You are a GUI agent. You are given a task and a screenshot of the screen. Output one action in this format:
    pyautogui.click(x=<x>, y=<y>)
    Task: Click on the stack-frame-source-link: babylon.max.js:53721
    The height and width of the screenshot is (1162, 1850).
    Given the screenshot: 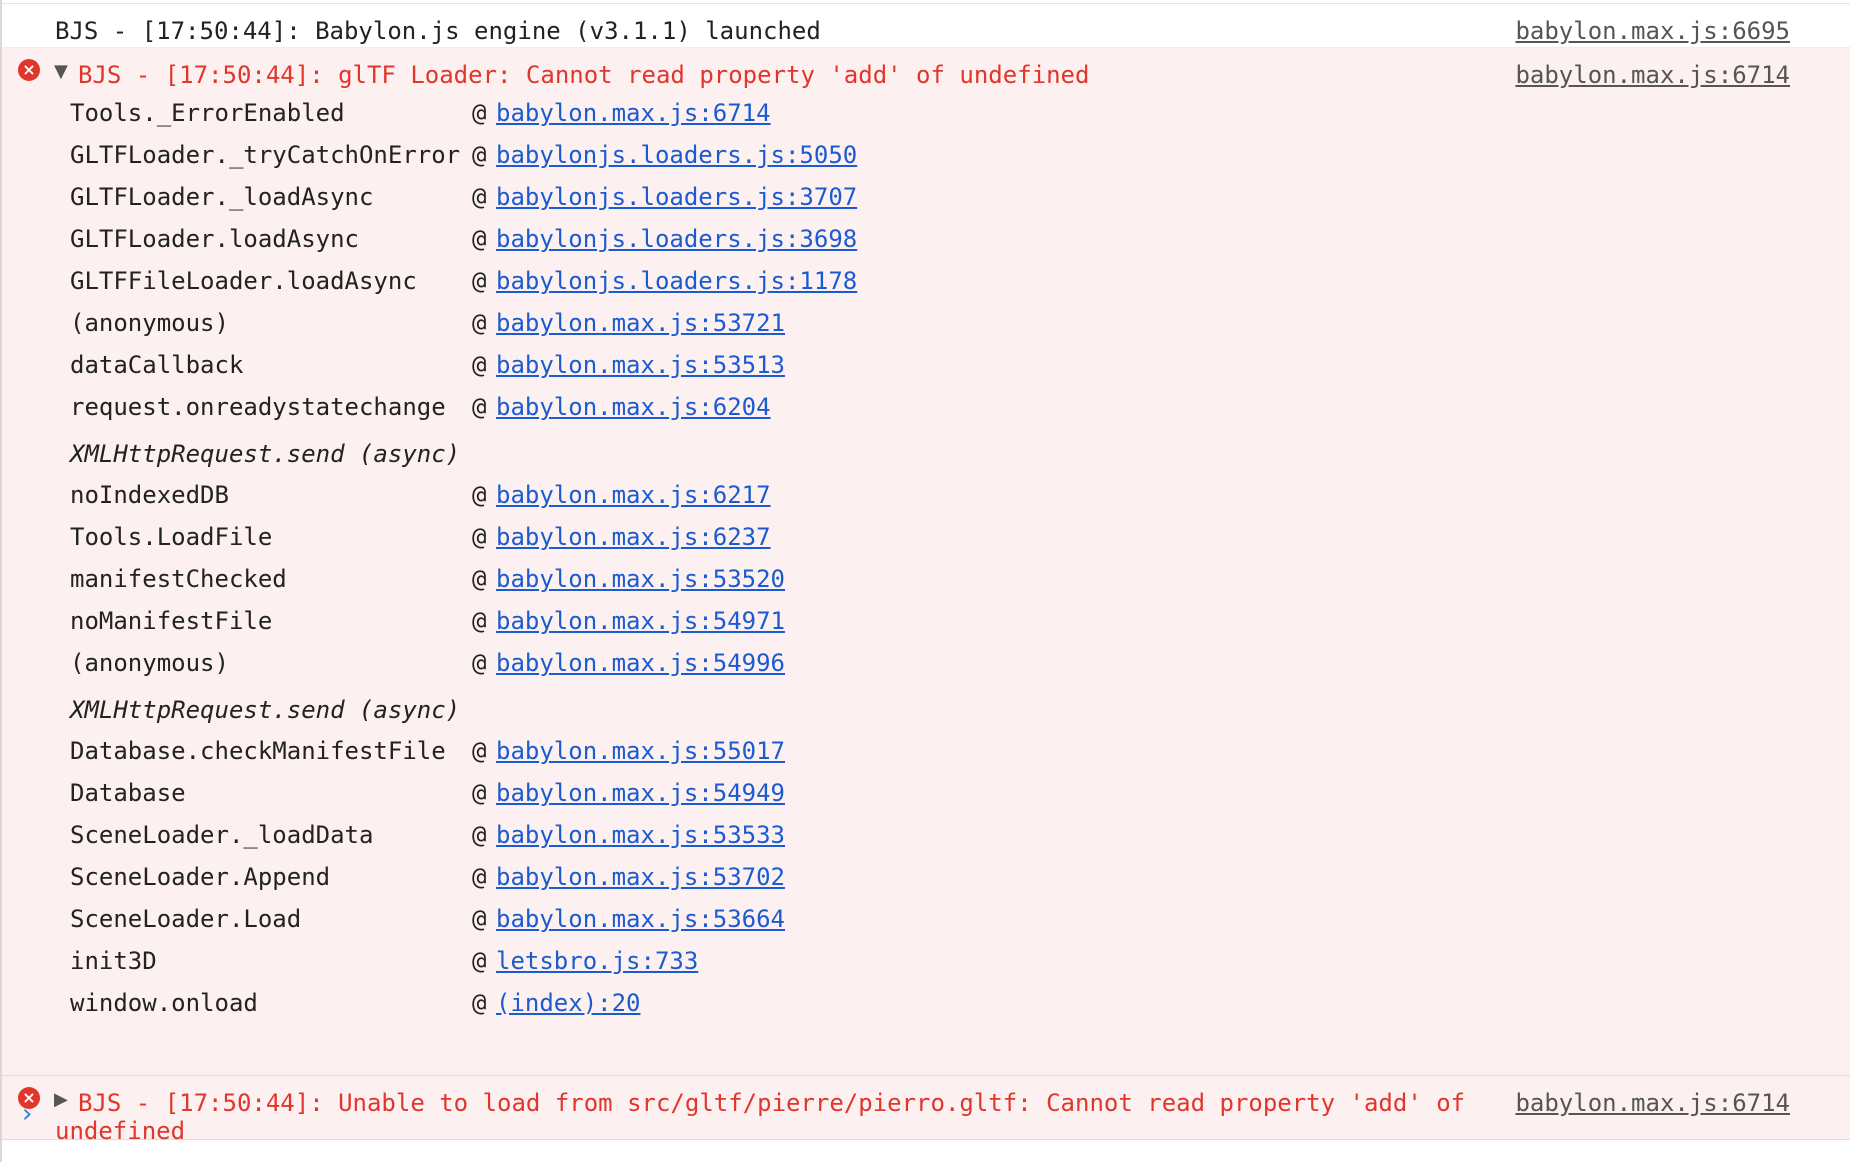 What is the action you would take?
    pyautogui.click(x=640, y=323)
    